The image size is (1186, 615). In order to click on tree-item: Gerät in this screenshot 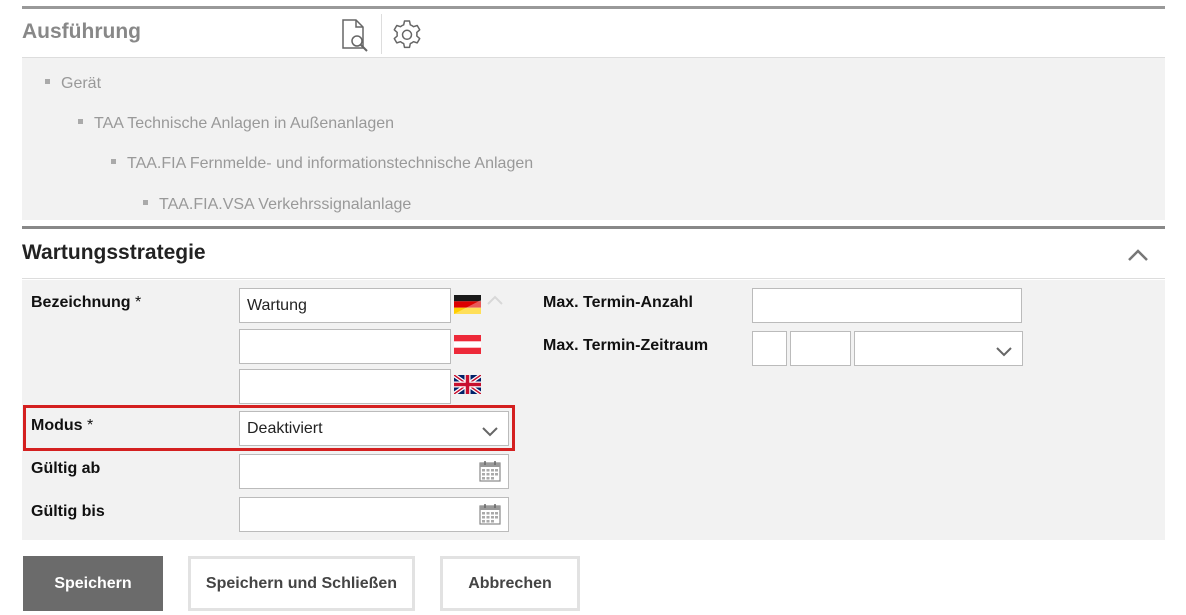, I will do `click(73, 84)`.